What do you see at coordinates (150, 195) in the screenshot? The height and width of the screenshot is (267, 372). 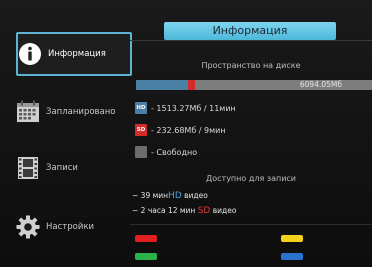 I see `available-hd-prefix: ~ 39 мин` at bounding box center [150, 195].